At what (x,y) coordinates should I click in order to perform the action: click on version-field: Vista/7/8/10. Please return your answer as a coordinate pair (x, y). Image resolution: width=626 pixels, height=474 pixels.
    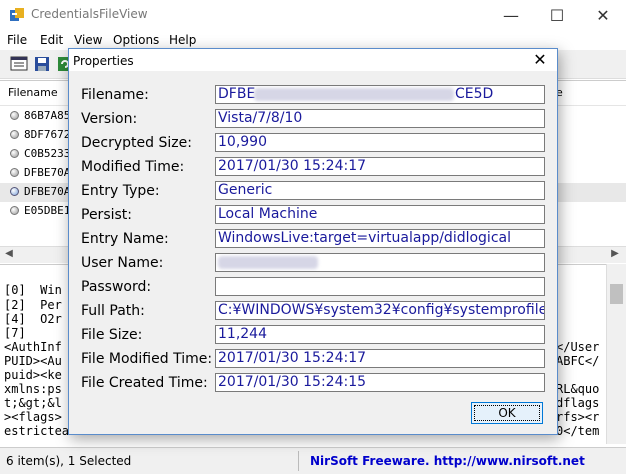
    Looking at the image, I should click on (380, 118).